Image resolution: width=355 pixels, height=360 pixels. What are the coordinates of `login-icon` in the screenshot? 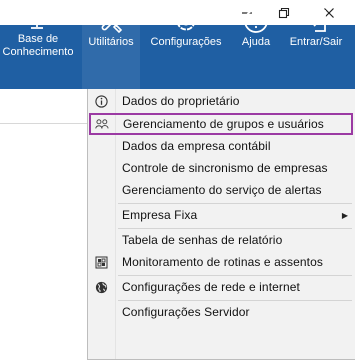 It's located at (316, 18).